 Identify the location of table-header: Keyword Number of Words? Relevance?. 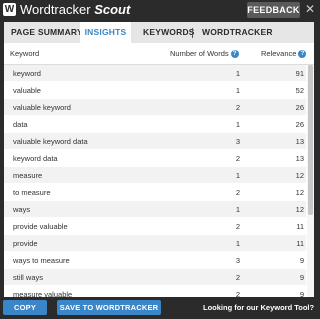
(159, 54).